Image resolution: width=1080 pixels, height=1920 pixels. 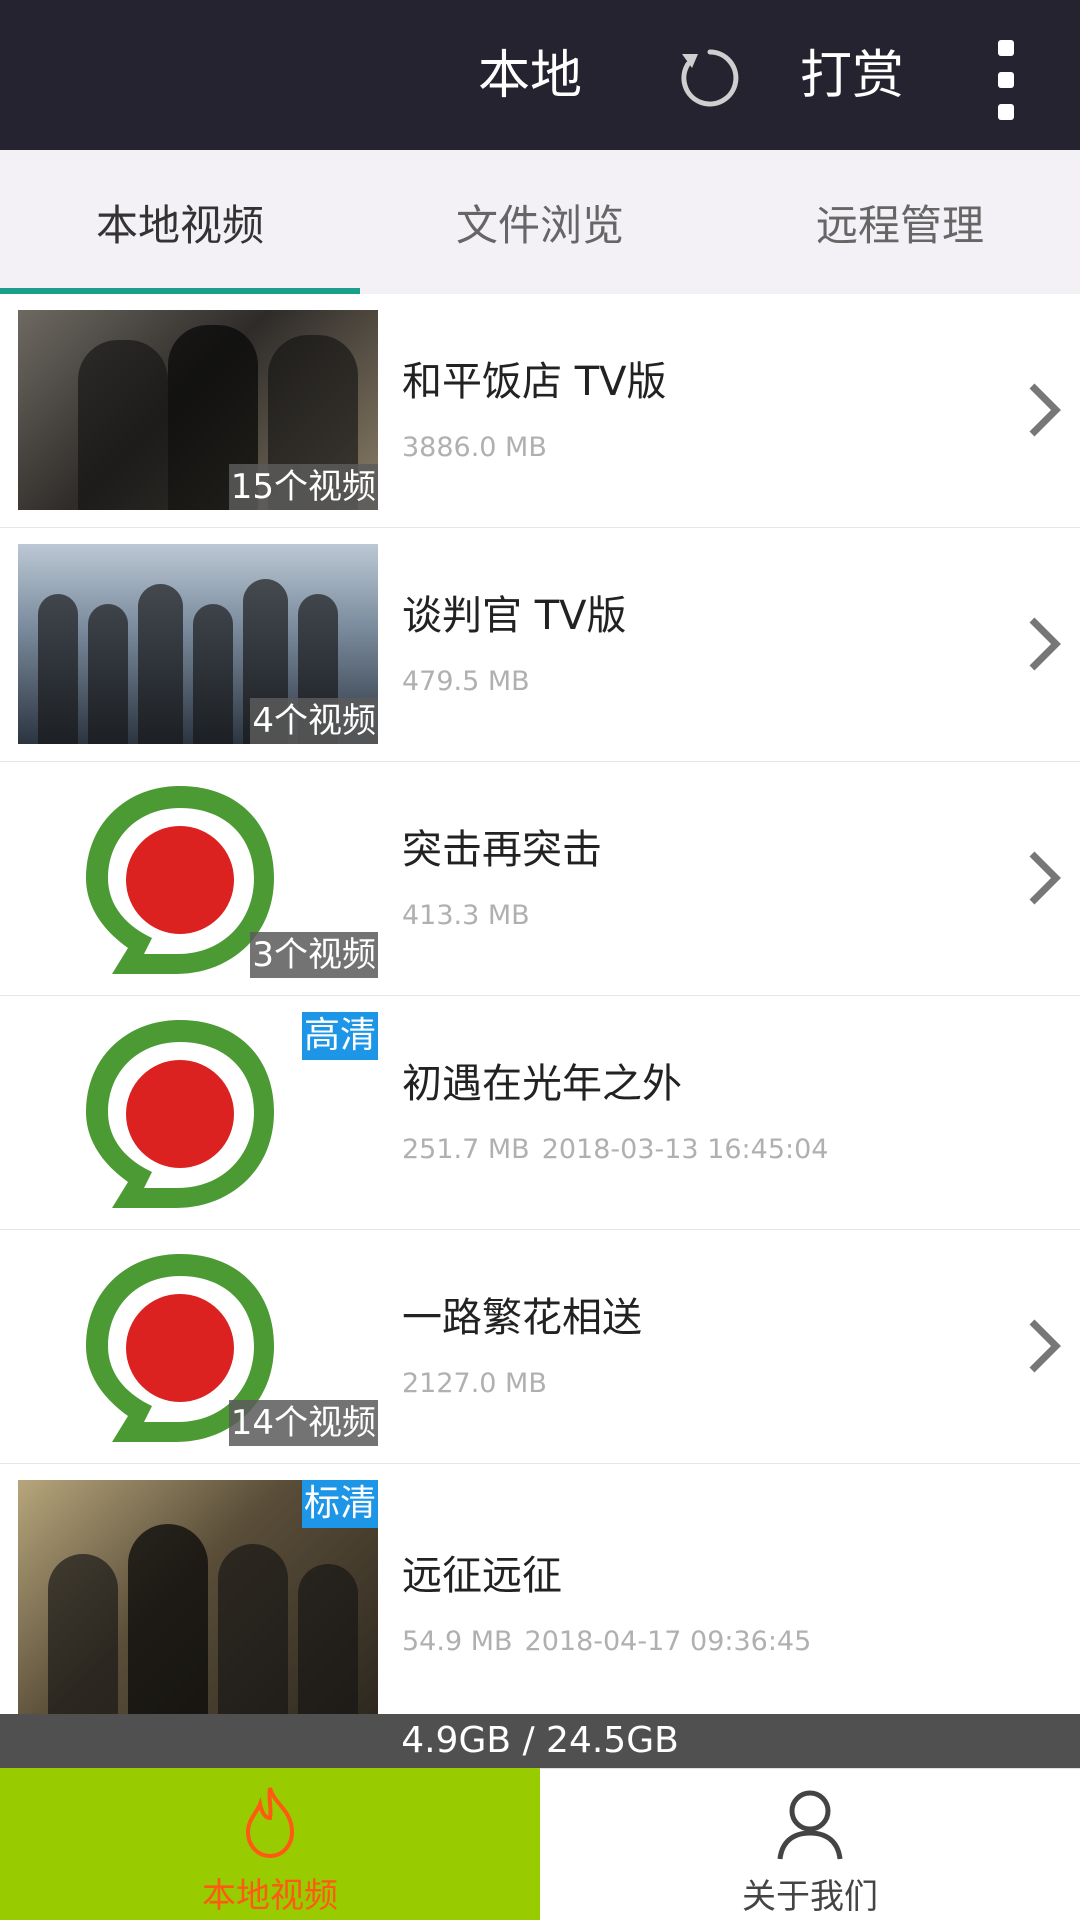 I want to click on video-title: 突击再突击, so click(x=502, y=850).